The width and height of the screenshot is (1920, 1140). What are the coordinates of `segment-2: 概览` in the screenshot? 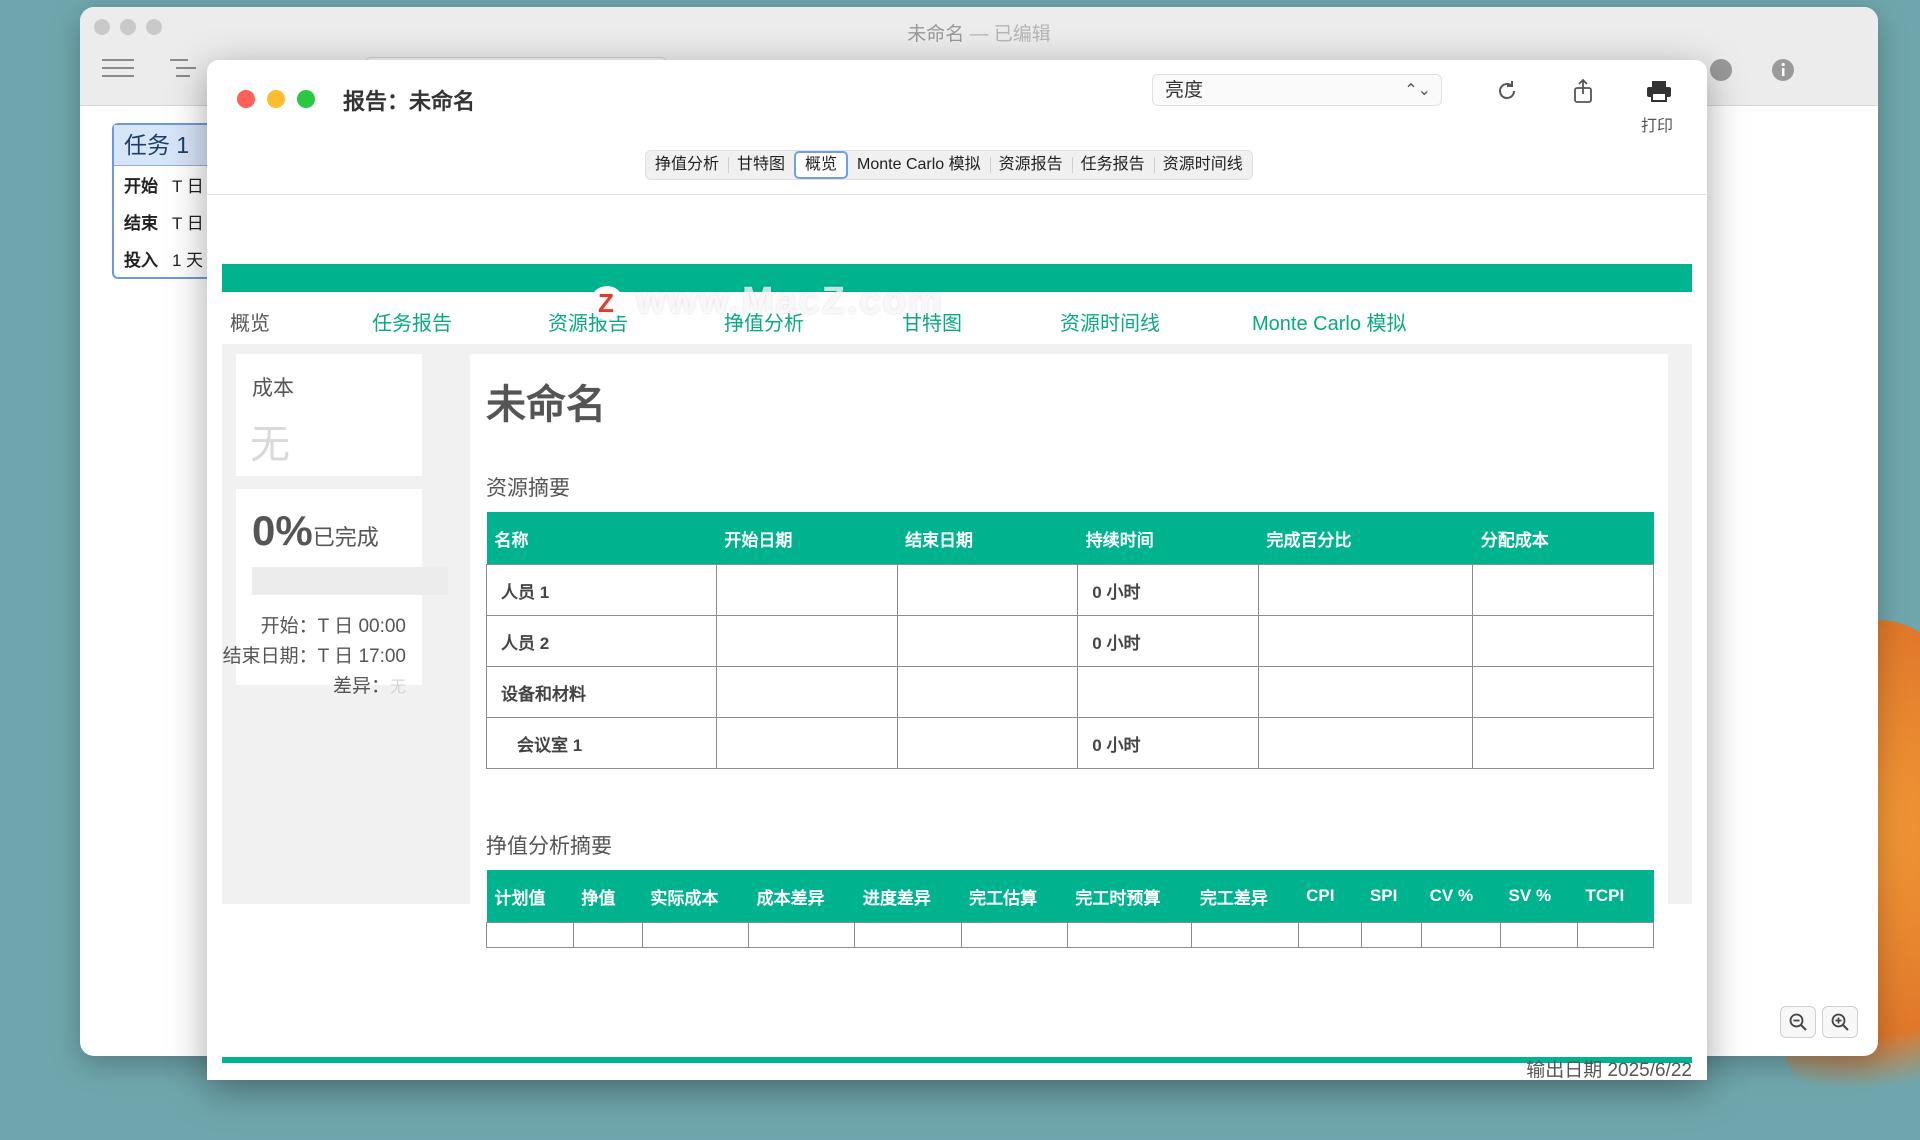 It's located at (821, 165).